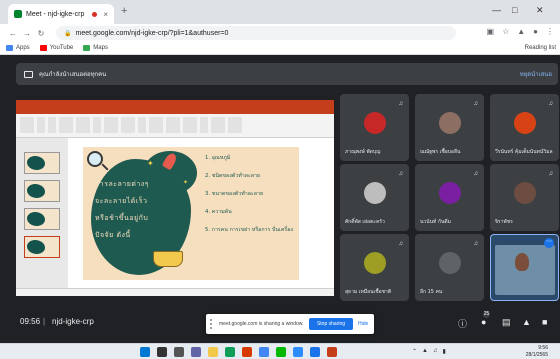 The width and height of the screenshot is (560, 359). Describe the element at coordinates (550, 31) in the screenshot. I see `menu-icon: ⋮` at that location.